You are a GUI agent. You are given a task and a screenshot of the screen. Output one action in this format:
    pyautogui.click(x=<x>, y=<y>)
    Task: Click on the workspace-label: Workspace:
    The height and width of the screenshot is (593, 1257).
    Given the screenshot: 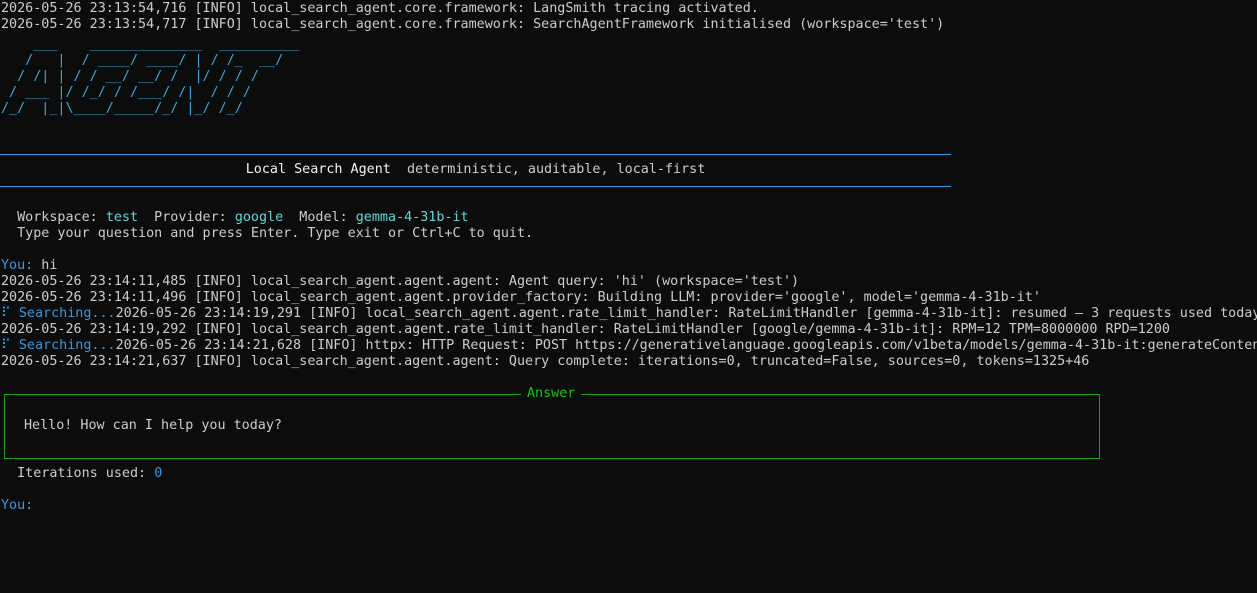 What is the action you would take?
    pyautogui.click(x=53, y=217)
    